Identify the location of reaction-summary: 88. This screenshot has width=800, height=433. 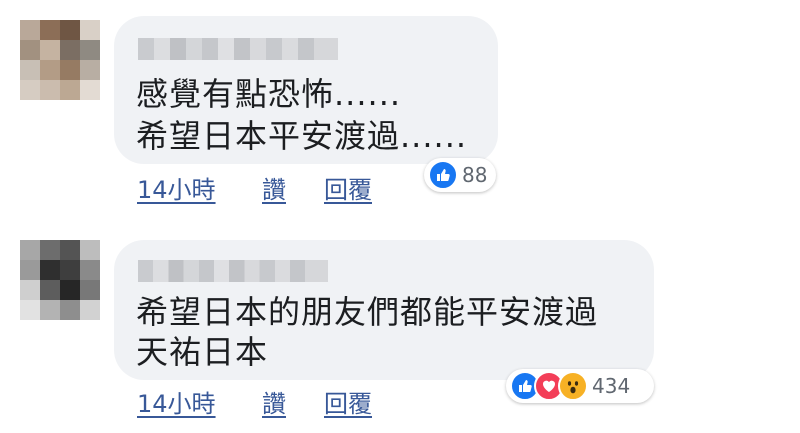
(460, 175).